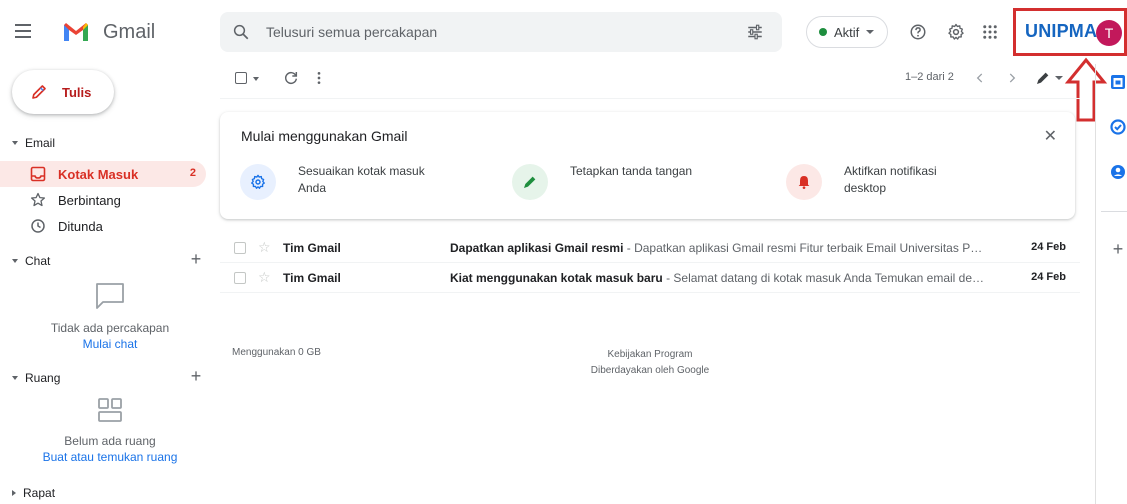 This screenshot has height=504, width=1127. What do you see at coordinates (103, 174) in the screenshot?
I see `sidebar-item-inbox: Kotak Masuk 2` at bounding box center [103, 174].